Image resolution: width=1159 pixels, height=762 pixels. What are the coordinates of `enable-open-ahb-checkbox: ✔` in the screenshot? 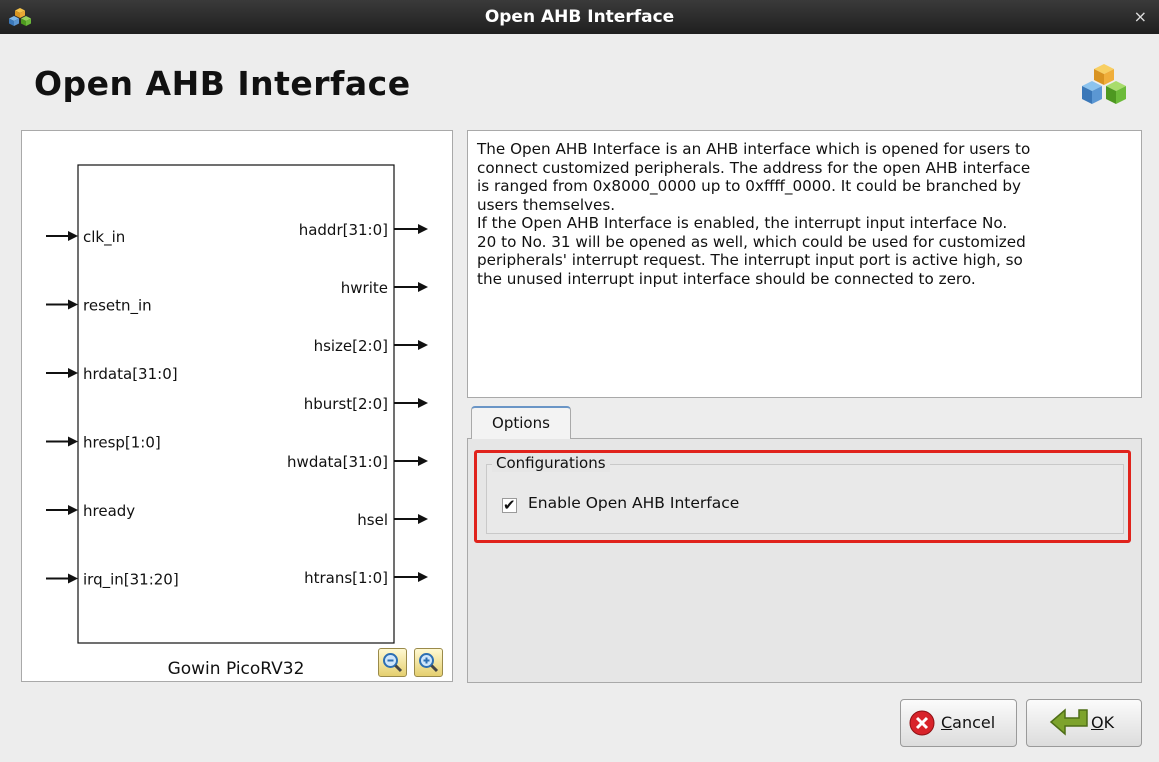 It's located at (509, 505).